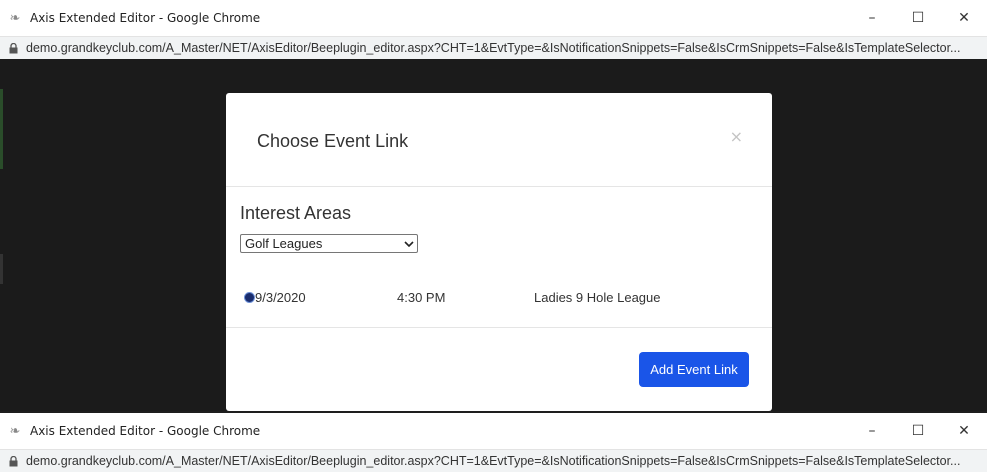 The width and height of the screenshot is (987, 472). Describe the element at coordinates (249, 297) in the screenshot. I see `event-radio` at that location.